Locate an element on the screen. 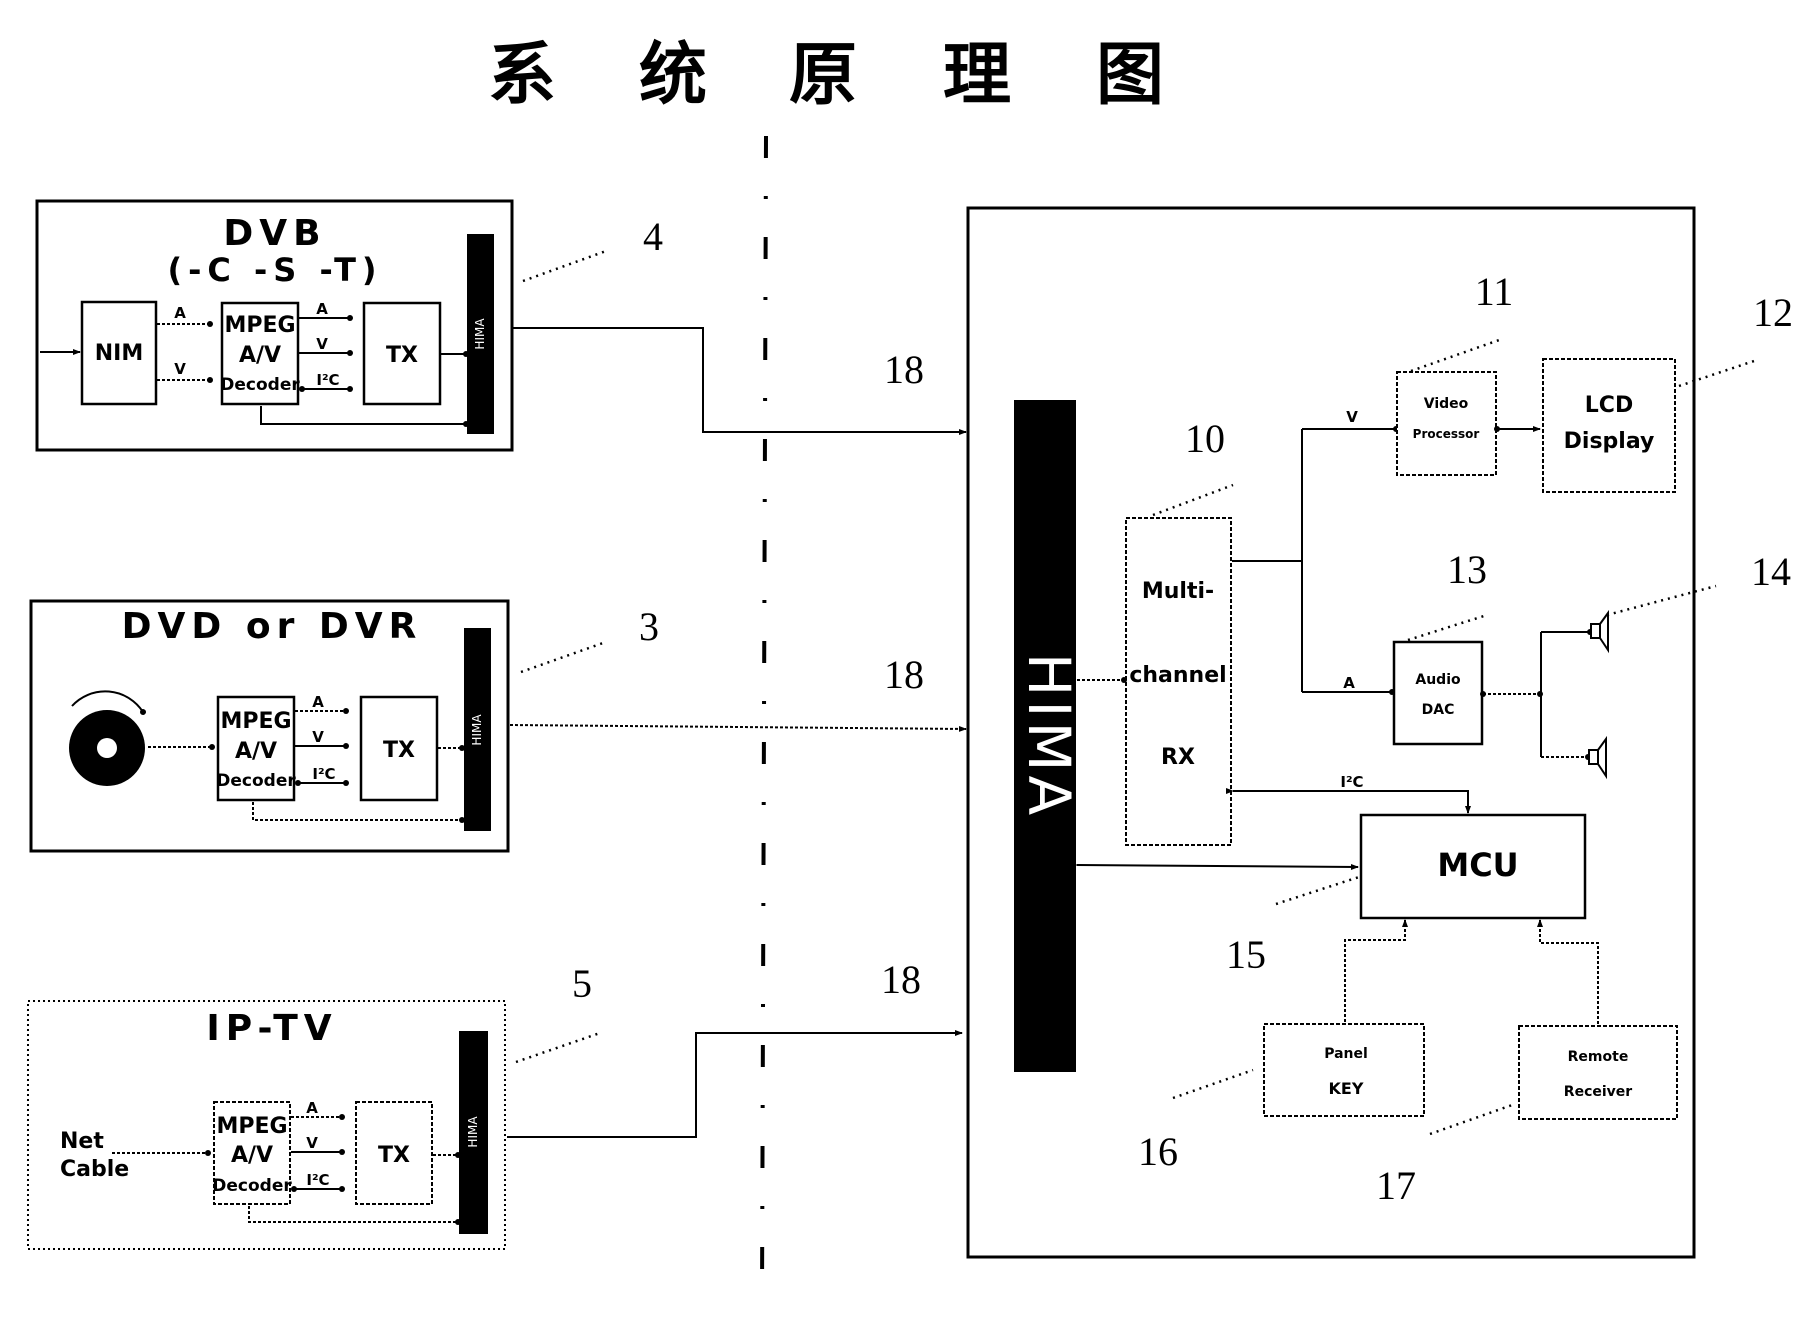  link-label-18-top: 18 is located at coordinates (904, 369).